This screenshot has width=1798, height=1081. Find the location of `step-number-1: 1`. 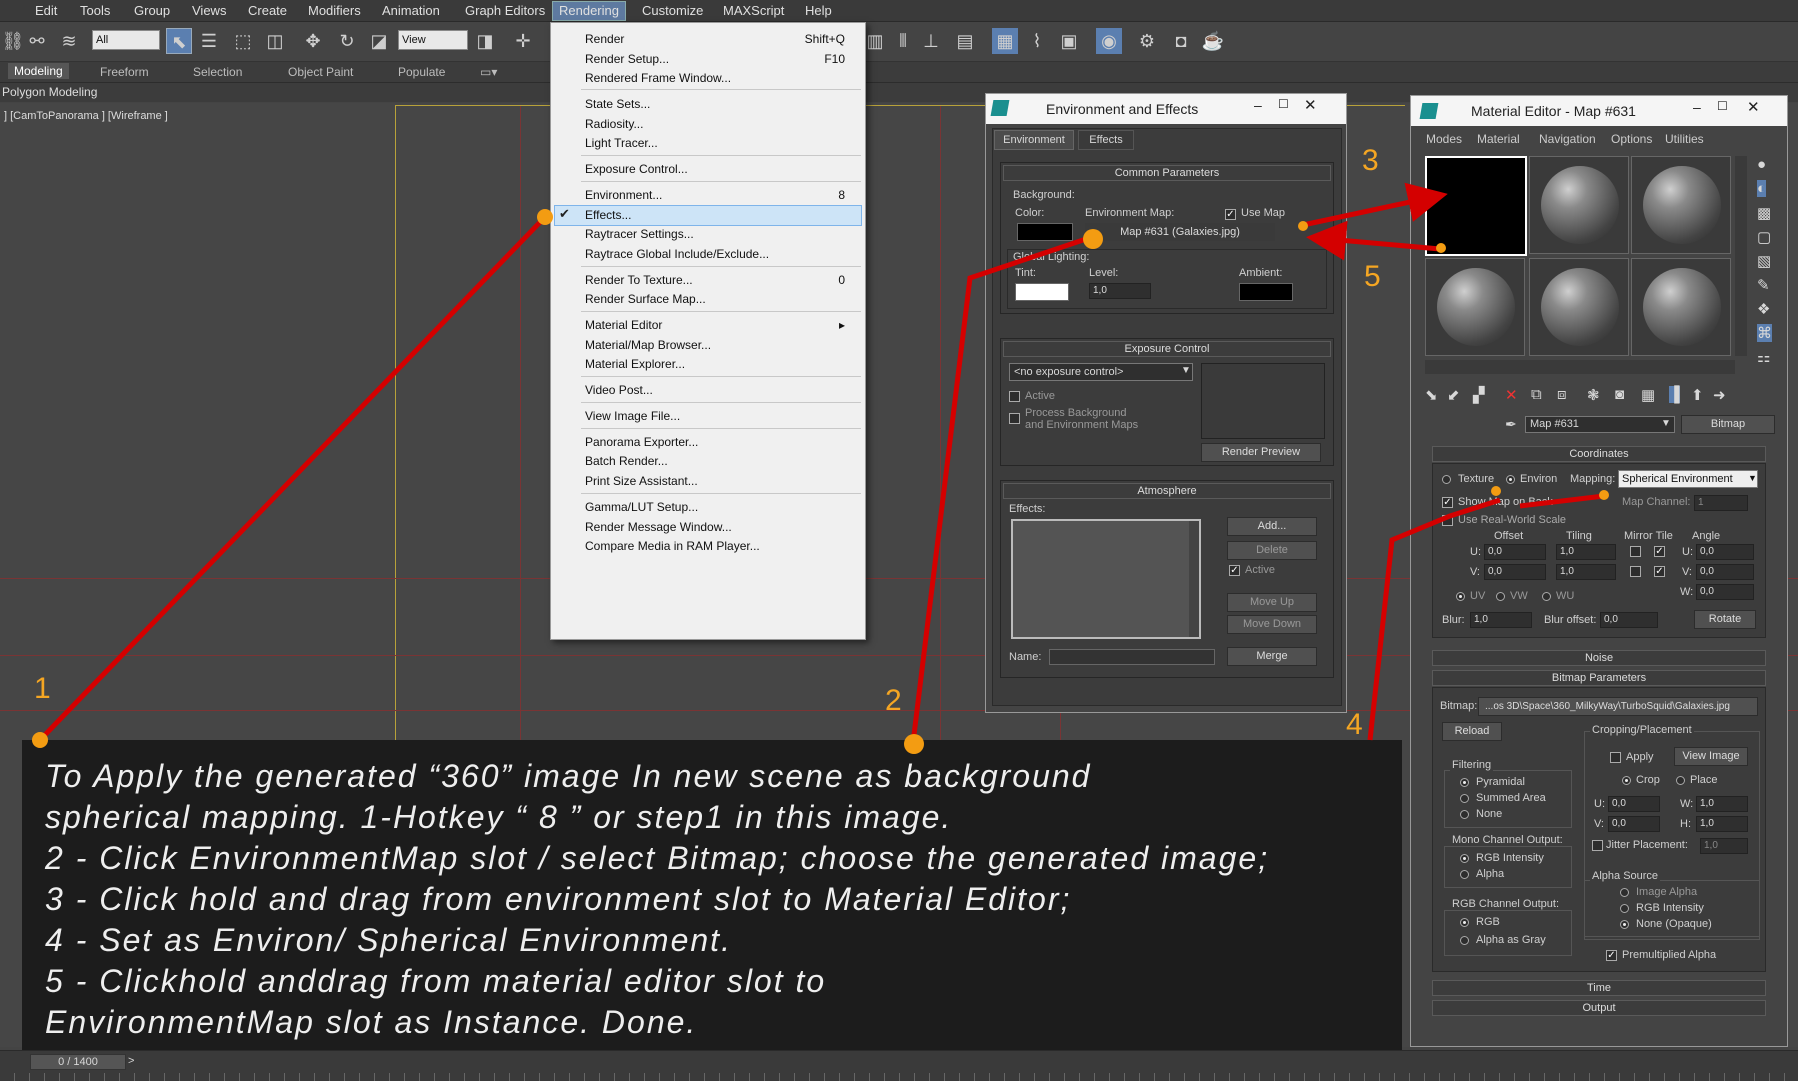

step-number-1: 1 is located at coordinates (42, 688).